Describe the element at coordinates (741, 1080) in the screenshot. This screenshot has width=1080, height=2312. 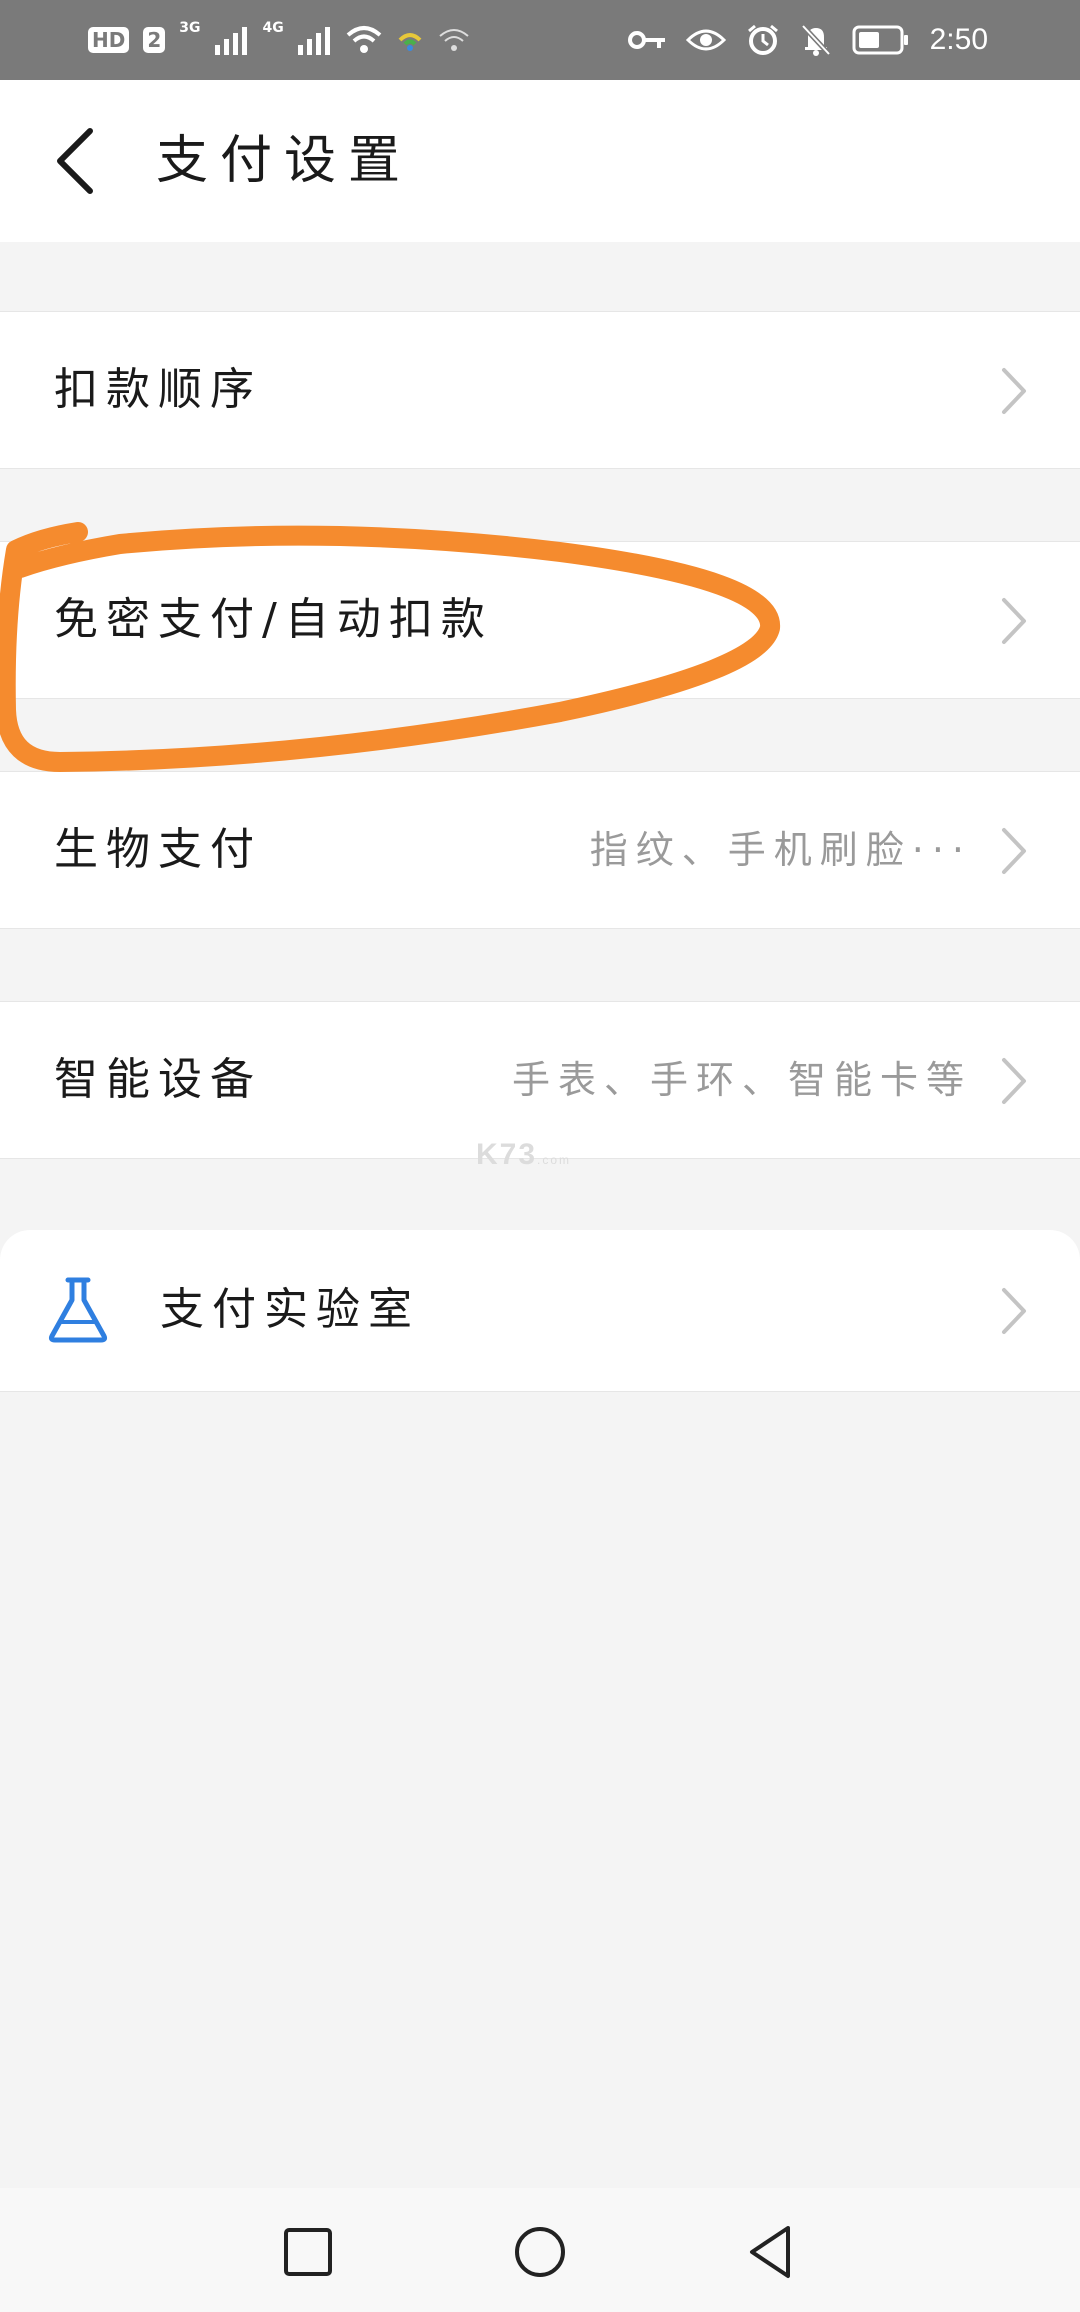
I see `row-value: 手表、手环、智能卡等` at that location.